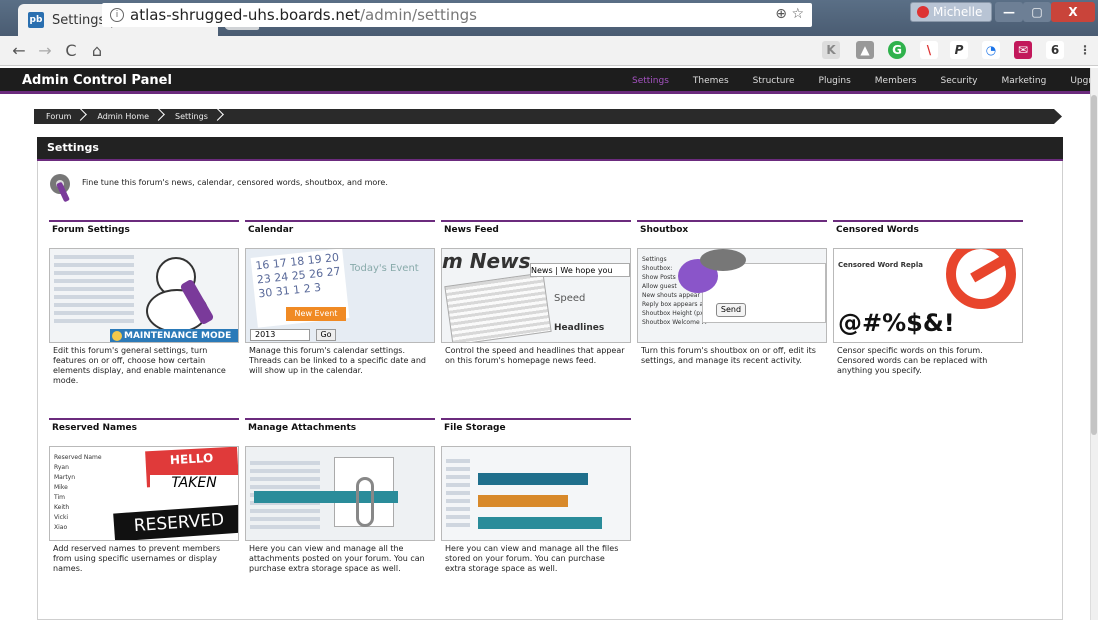 The width and height of the screenshot is (1098, 620). Describe the element at coordinates (896, 323) in the screenshot. I see `censored-symbols: @#%$&!` at that location.